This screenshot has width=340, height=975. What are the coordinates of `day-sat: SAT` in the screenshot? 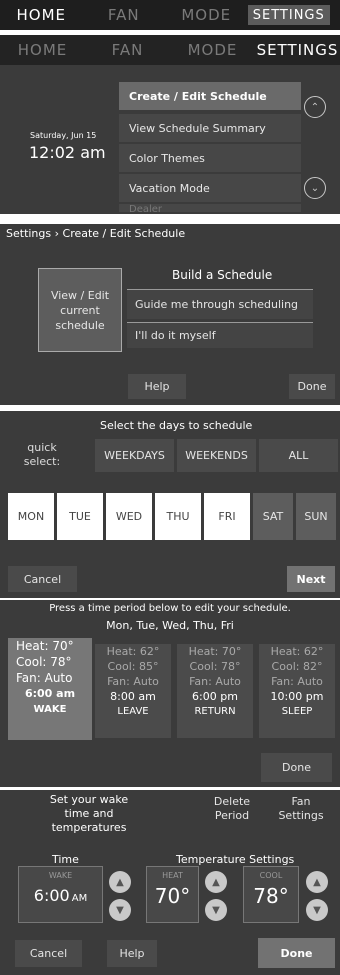 It's located at (273, 516).